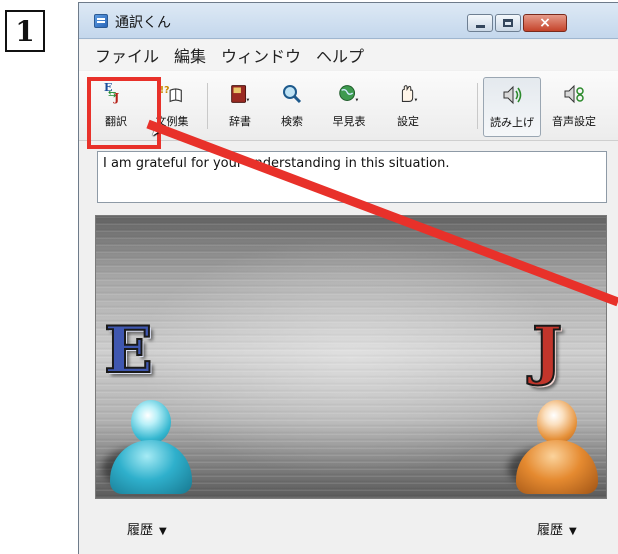 The width and height of the screenshot is (618, 554). I want to click on hand-settings-icon, so click(408, 94).